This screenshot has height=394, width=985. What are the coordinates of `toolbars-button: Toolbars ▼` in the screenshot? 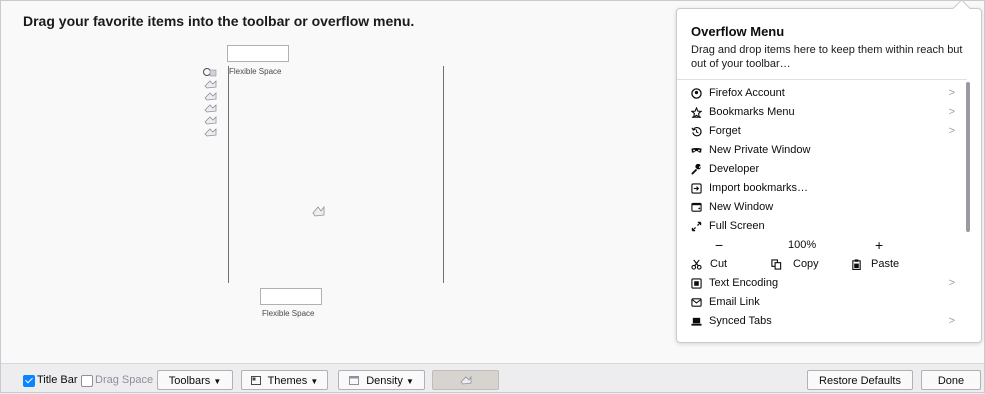 It's located at (195, 380).